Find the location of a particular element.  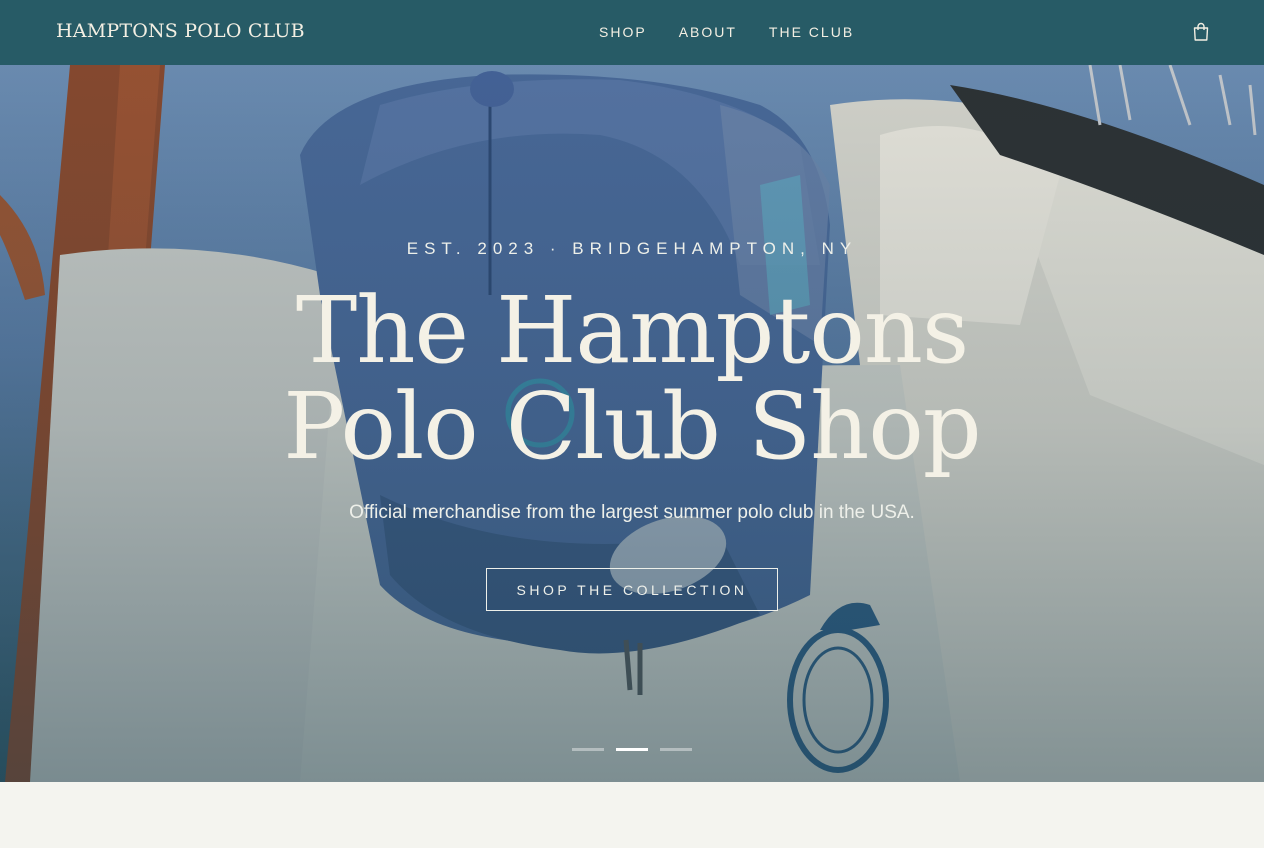

nav-link-shop: SHOP is located at coordinates (623, 32).